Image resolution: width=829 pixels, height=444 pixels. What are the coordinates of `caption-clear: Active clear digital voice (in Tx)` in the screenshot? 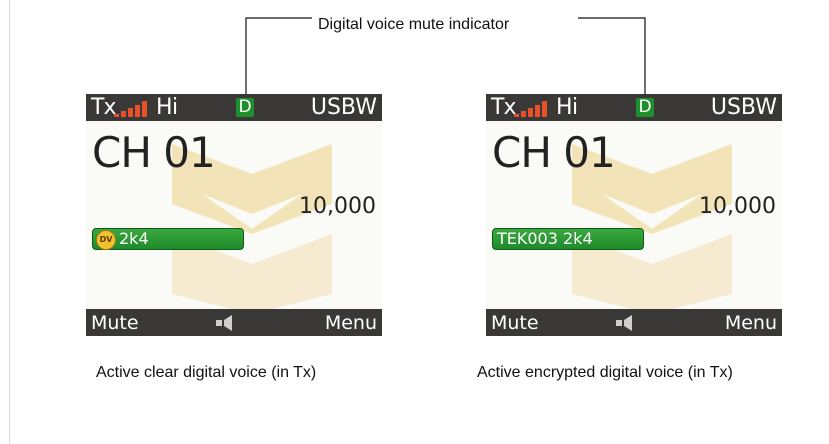 It's located at (206, 372).